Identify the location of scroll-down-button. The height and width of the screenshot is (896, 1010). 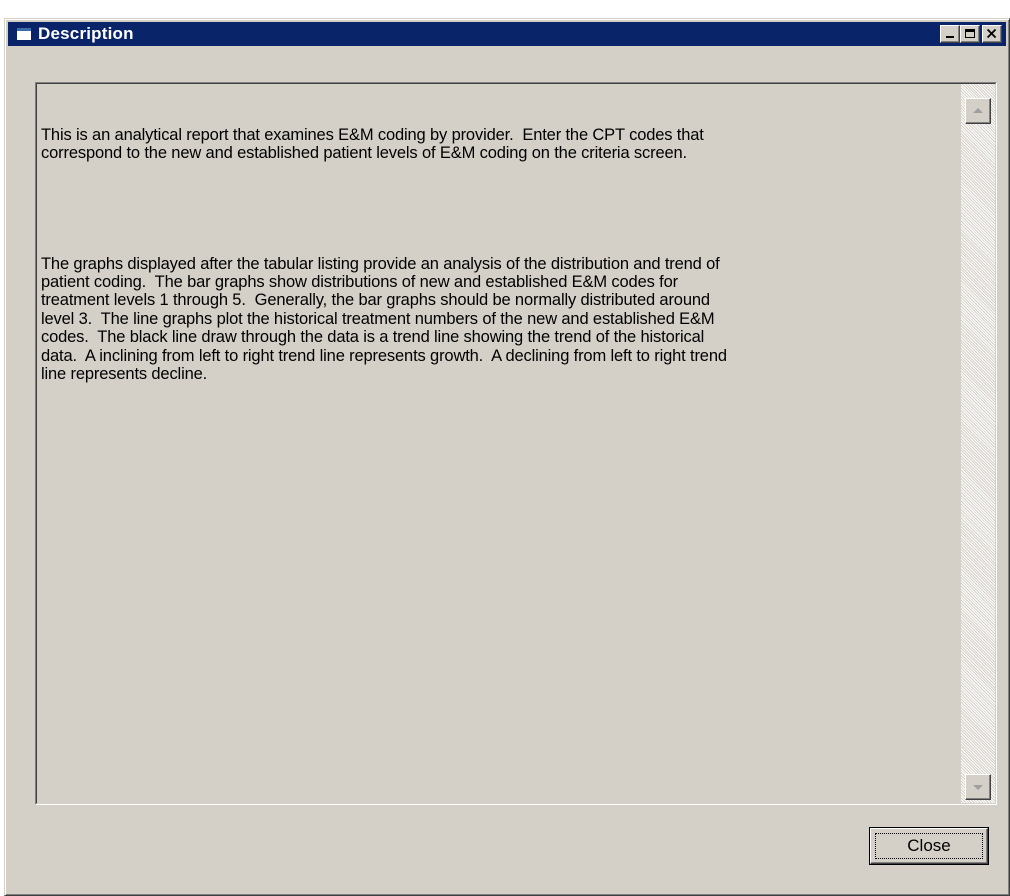
(978, 787).